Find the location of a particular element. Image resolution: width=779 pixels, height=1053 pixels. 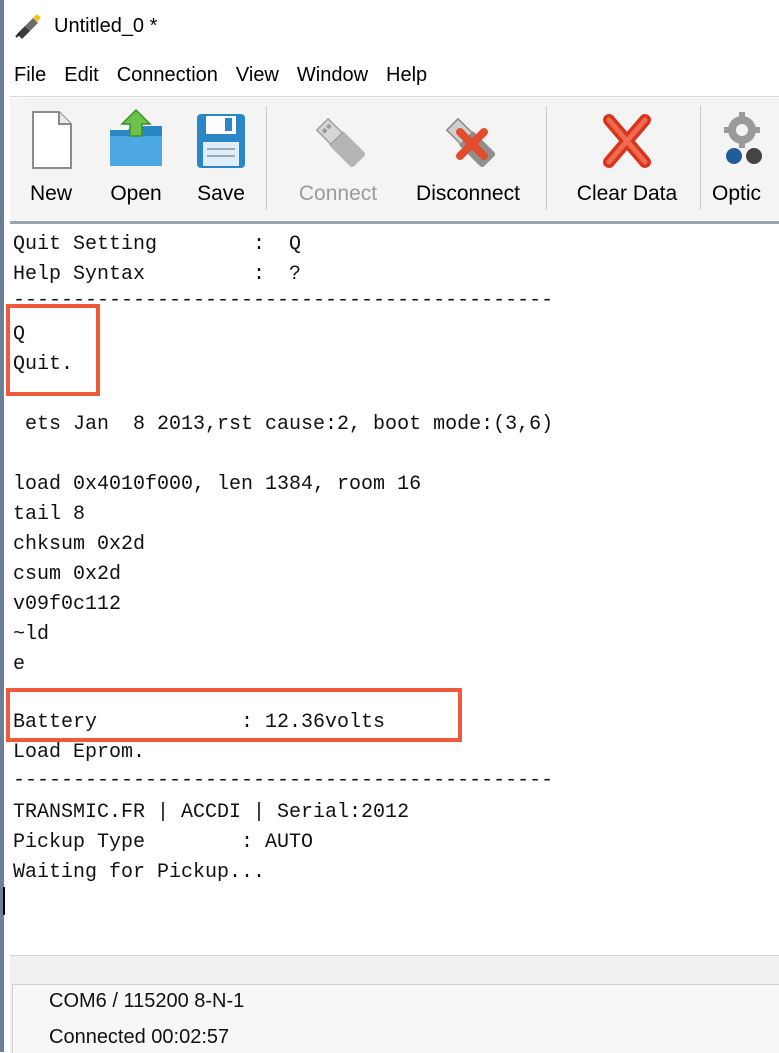

menu-file: File is located at coordinates (30, 75).